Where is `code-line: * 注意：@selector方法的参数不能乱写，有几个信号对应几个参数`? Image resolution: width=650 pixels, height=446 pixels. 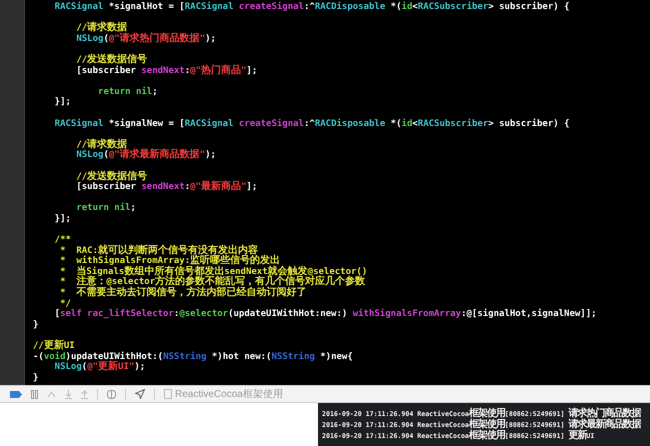 code-line: * 注意：@selector方法的参数不能乱写，有几个信号对应几个参数 is located at coordinates (212, 282).